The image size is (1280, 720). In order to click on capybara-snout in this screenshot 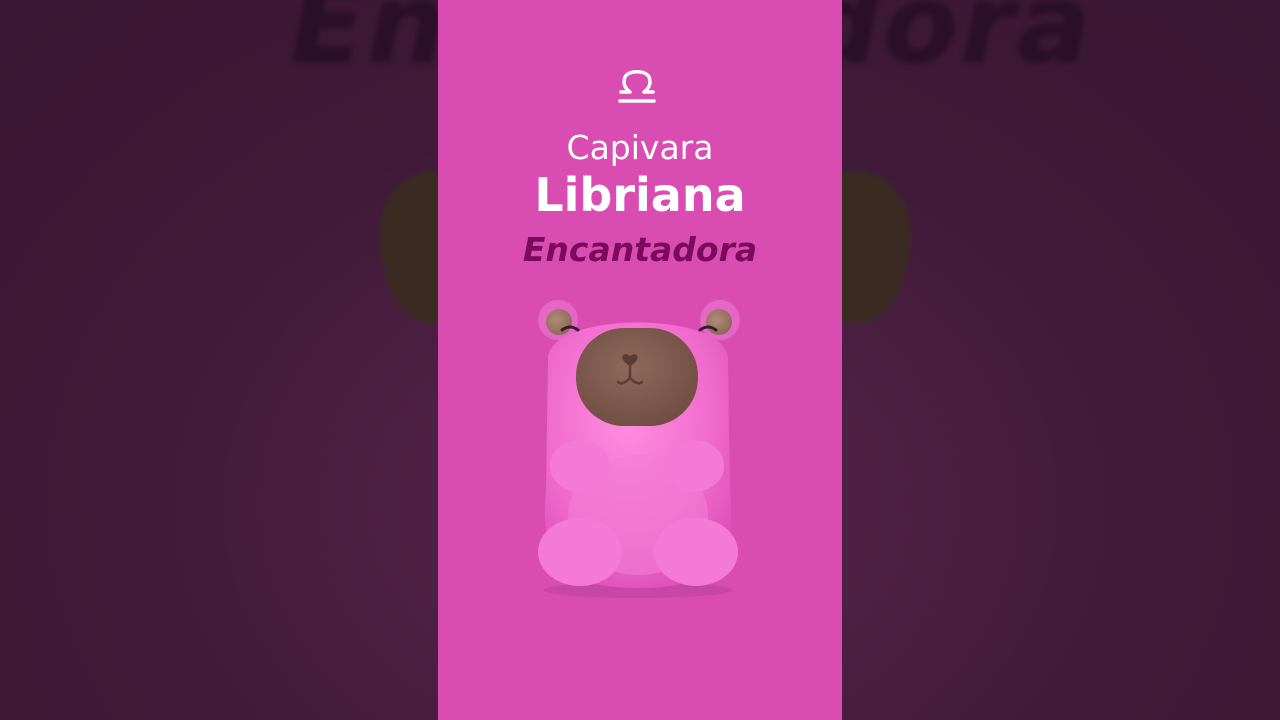, I will do `click(637, 377)`.